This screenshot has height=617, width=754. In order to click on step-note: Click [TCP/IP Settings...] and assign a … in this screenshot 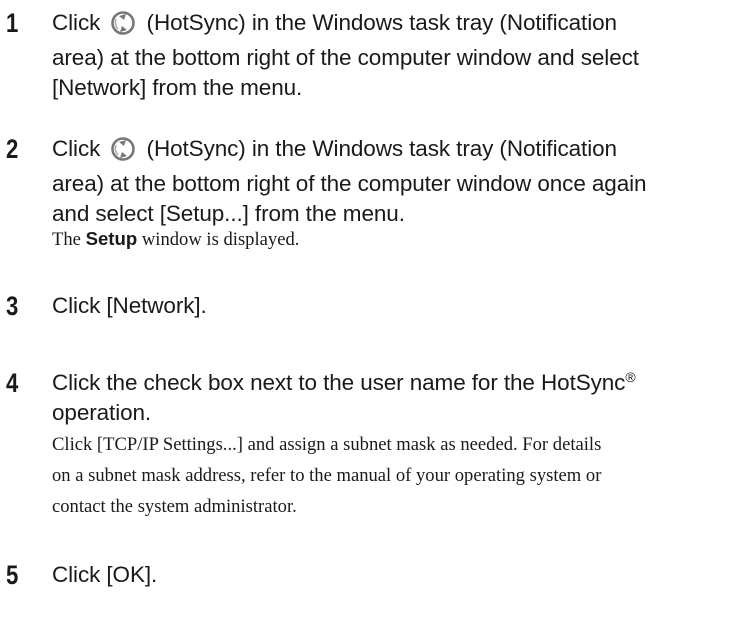, I will do `click(327, 475)`.